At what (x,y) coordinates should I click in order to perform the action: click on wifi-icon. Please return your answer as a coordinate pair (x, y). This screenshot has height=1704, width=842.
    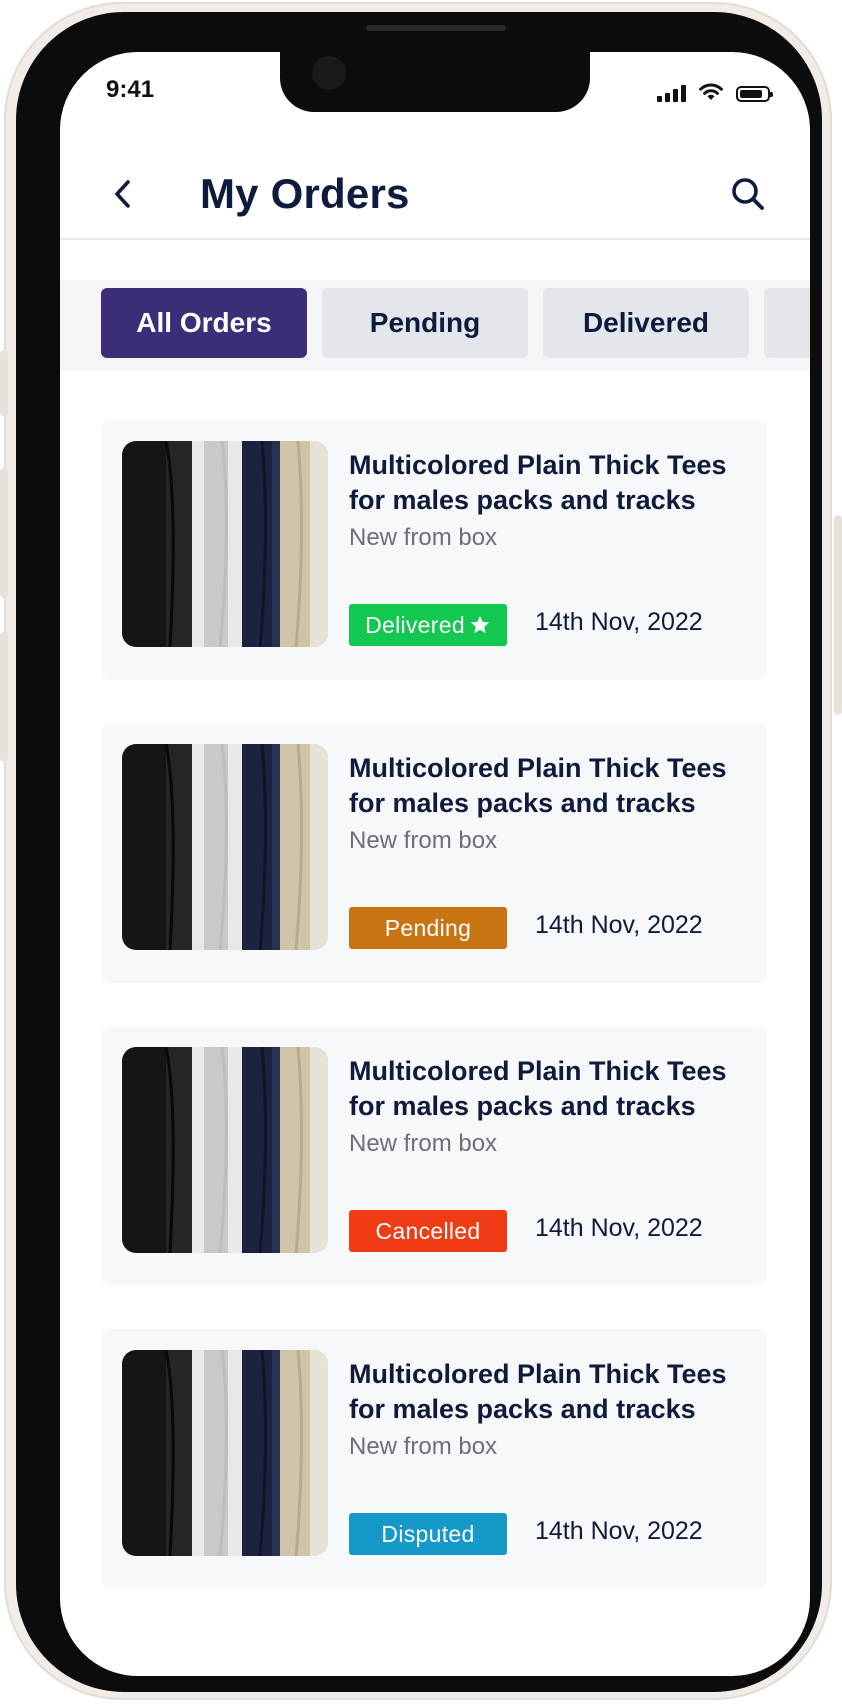
    Looking at the image, I should click on (711, 91).